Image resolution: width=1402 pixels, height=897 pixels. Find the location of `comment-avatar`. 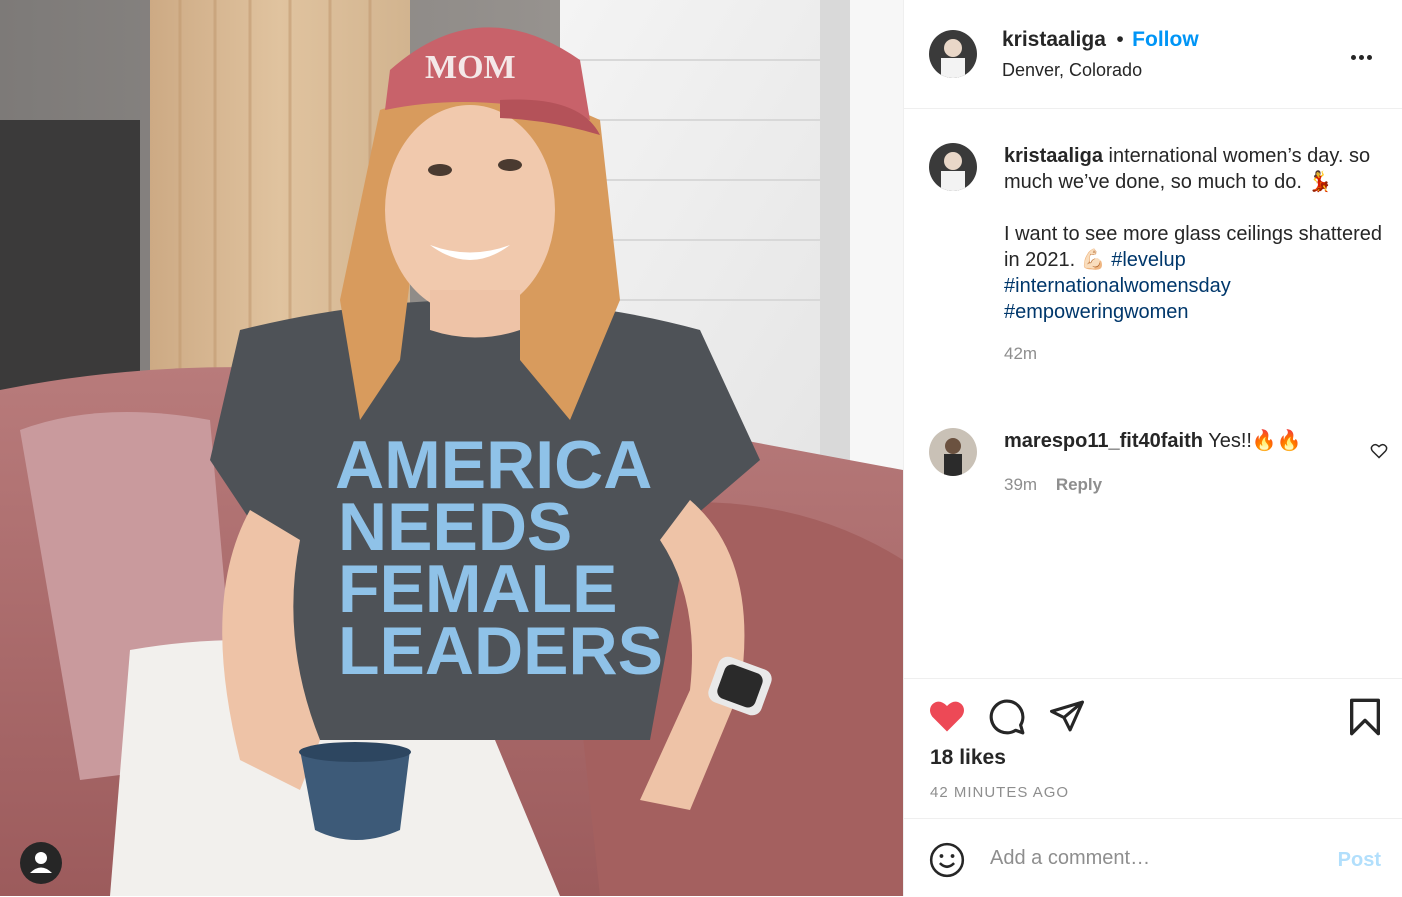

comment-avatar is located at coordinates (953, 452).